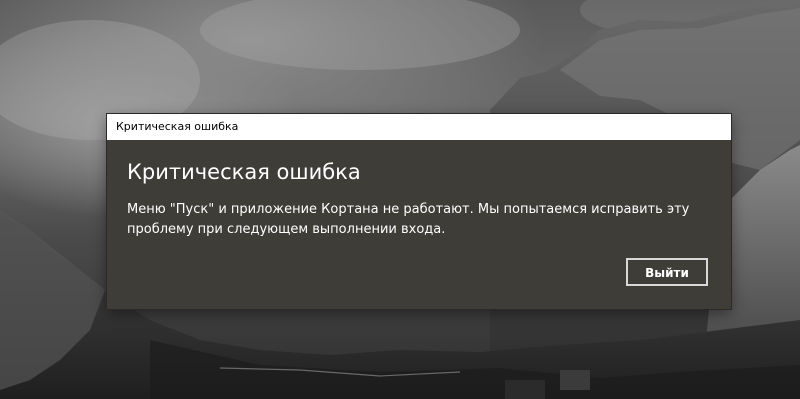 The height and width of the screenshot is (399, 800). What do you see at coordinates (667, 272) in the screenshot?
I see `sign-out-button: Выйти` at bounding box center [667, 272].